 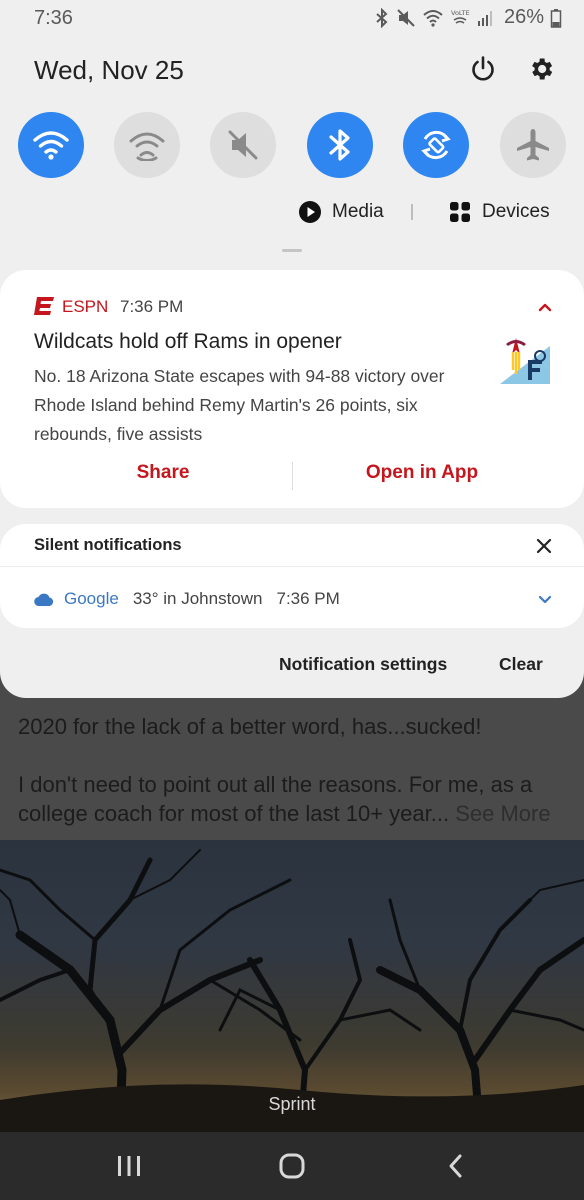 What do you see at coordinates (412, 212) in the screenshot?
I see `media-divider` at bounding box center [412, 212].